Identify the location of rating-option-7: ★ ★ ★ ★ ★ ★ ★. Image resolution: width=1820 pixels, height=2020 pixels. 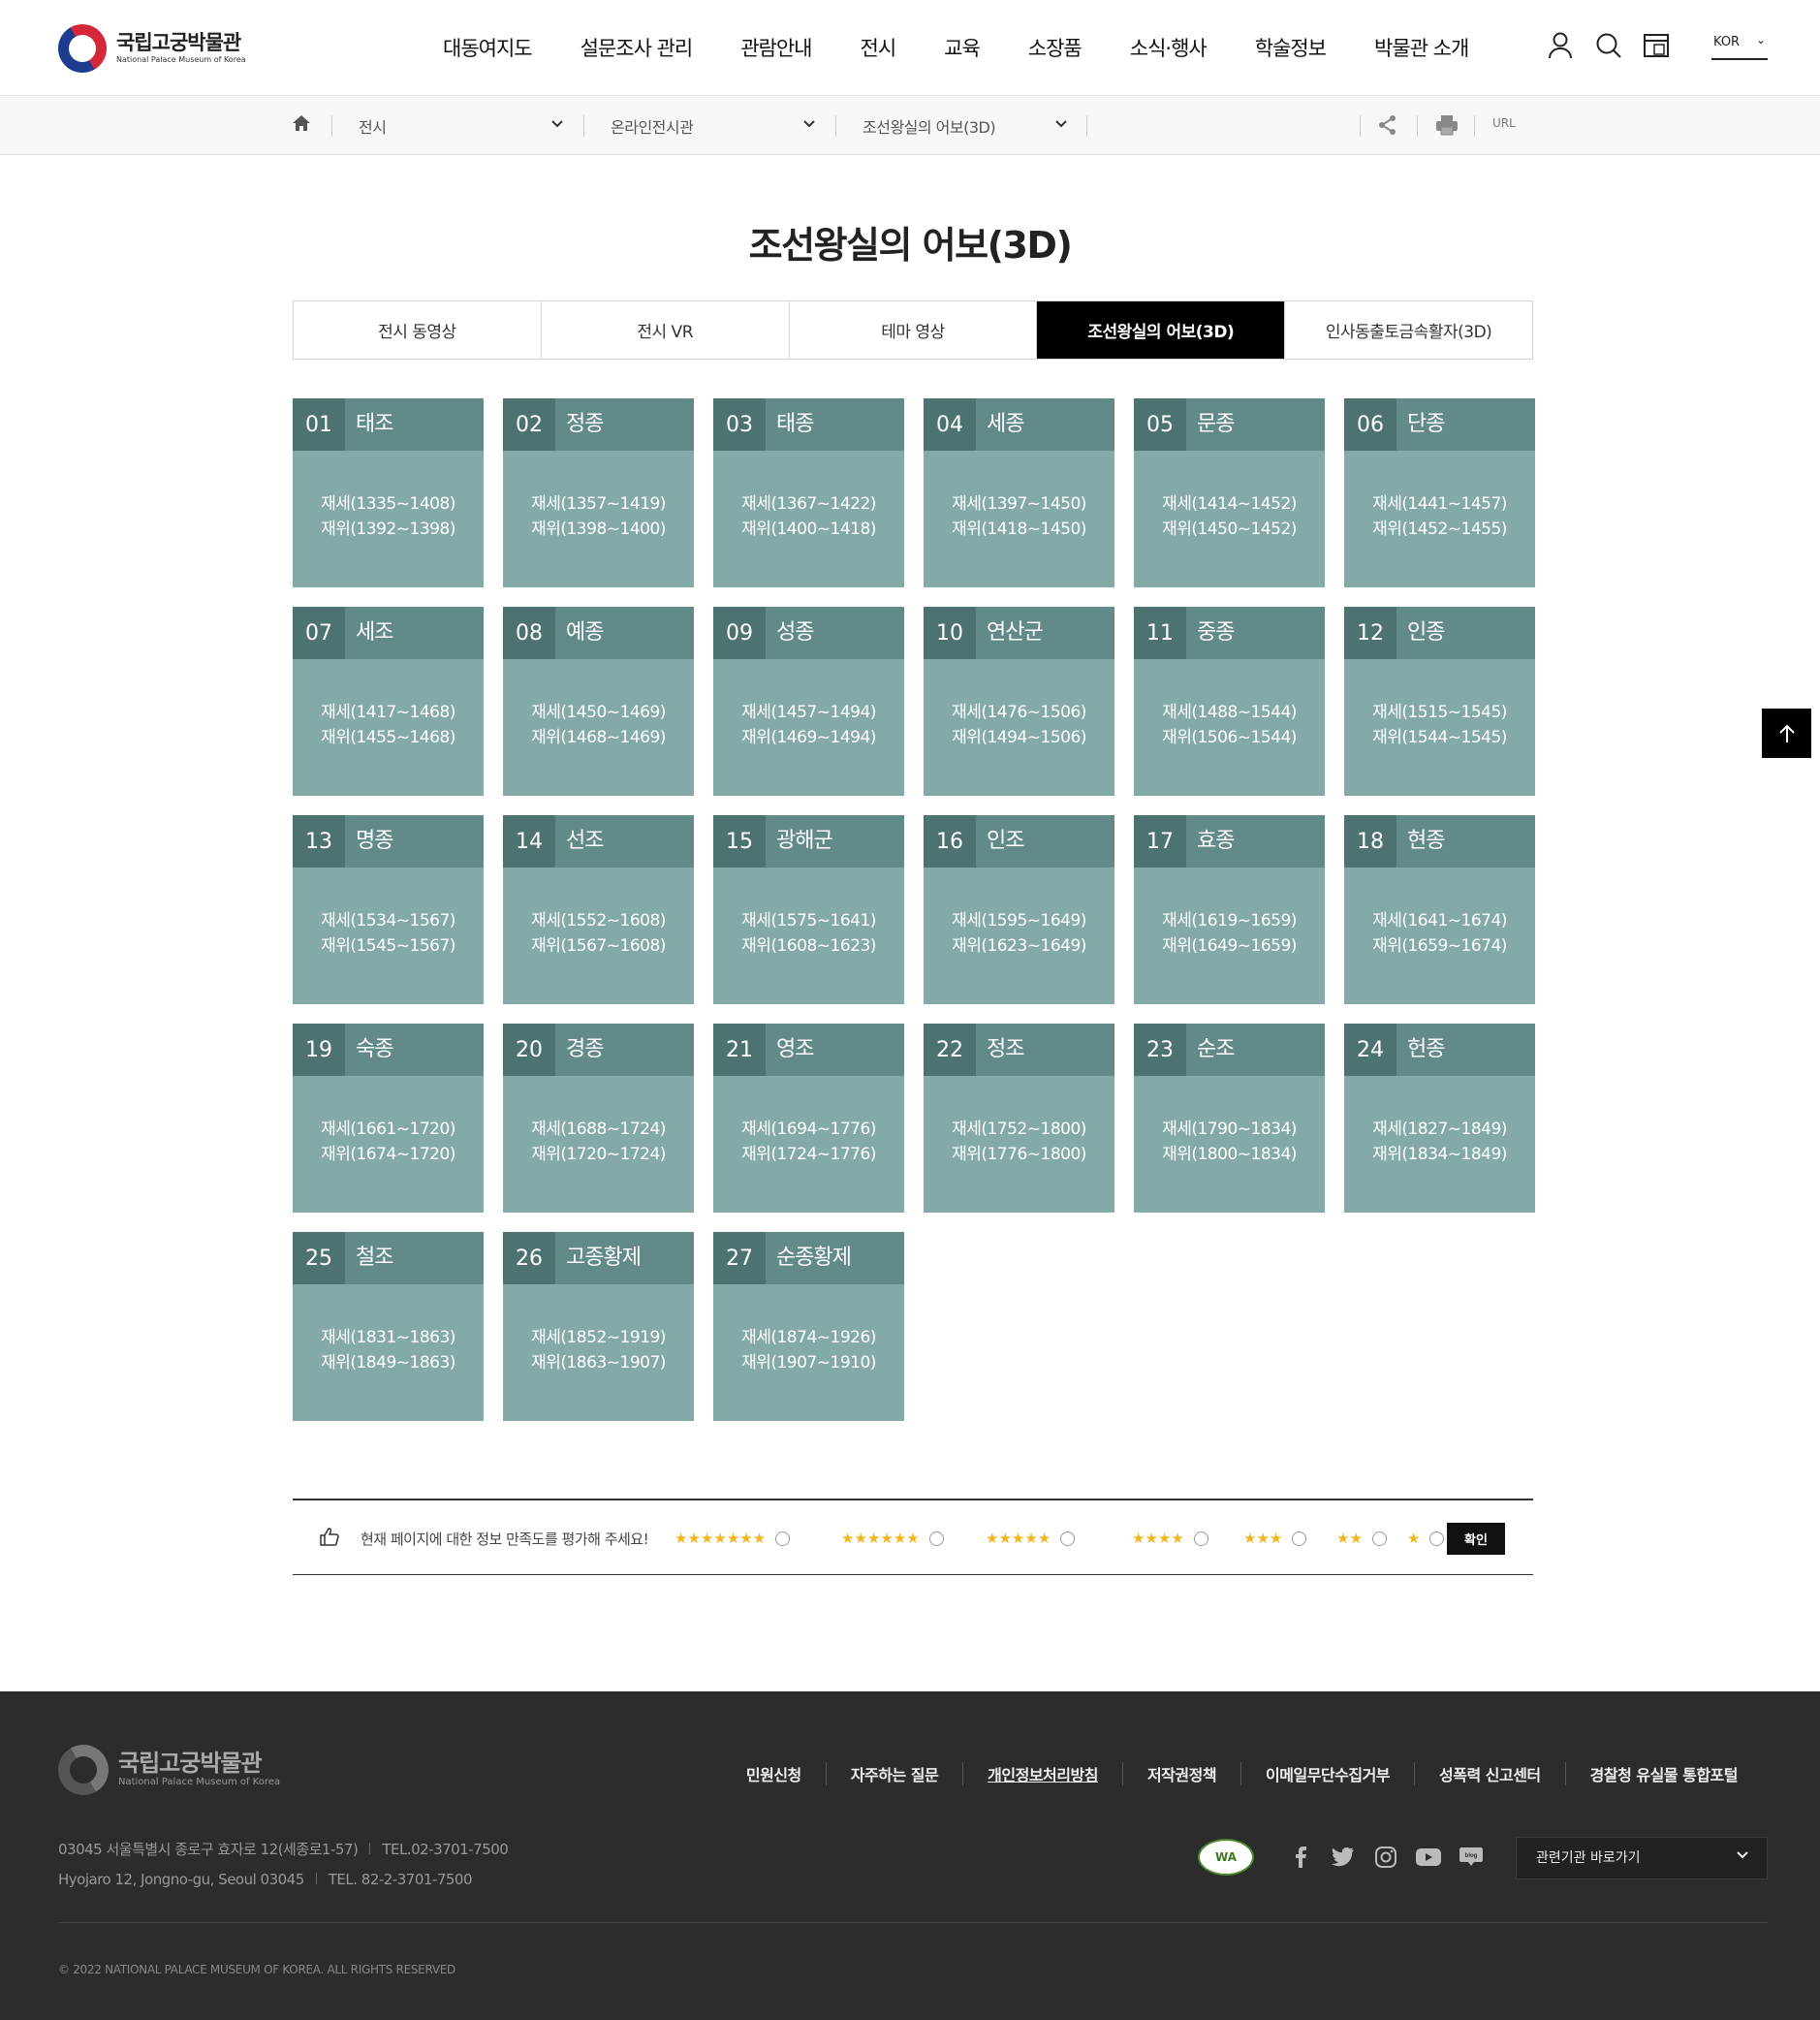
(733, 1538).